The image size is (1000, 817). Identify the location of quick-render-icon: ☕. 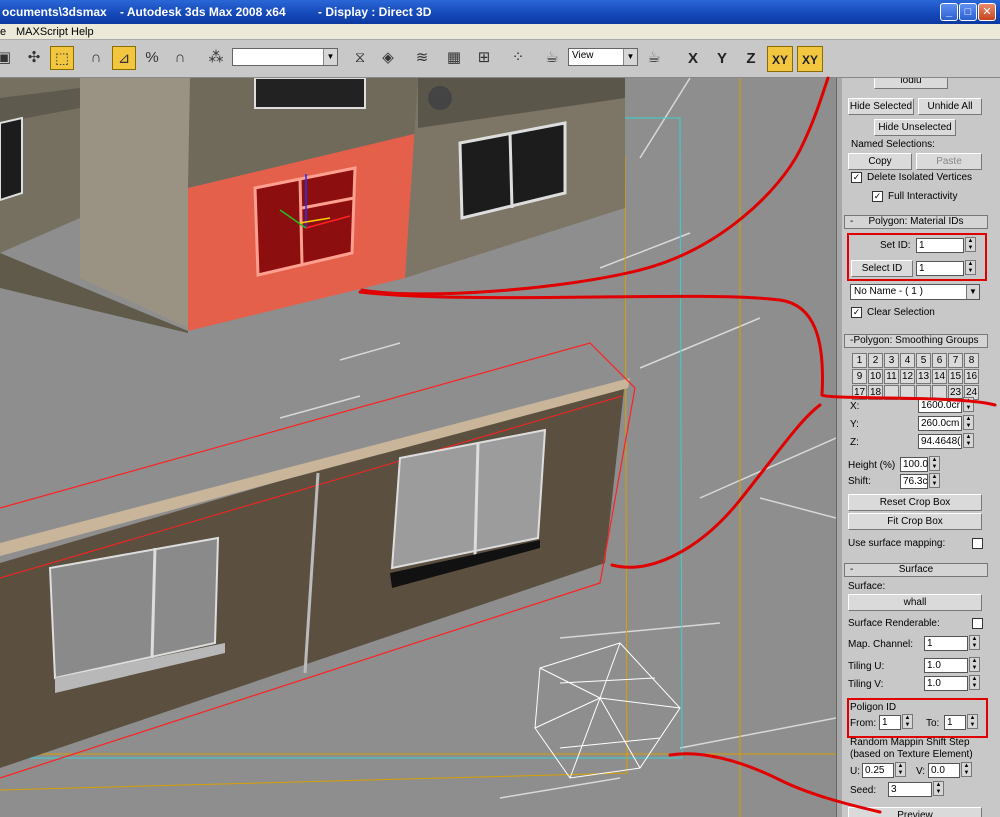
(654, 58).